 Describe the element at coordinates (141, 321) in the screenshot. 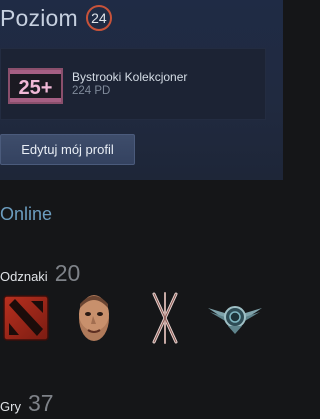

I see `badges-row` at that location.